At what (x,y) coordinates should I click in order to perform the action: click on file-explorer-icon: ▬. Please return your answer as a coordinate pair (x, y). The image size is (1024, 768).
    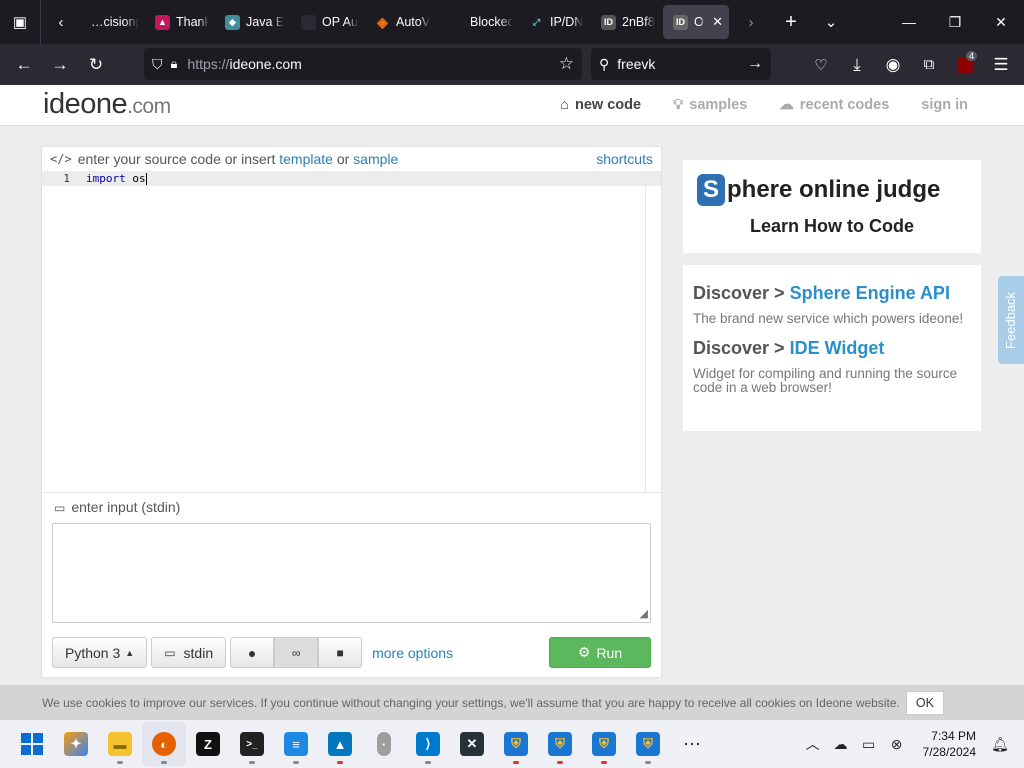
    Looking at the image, I should click on (120, 744).